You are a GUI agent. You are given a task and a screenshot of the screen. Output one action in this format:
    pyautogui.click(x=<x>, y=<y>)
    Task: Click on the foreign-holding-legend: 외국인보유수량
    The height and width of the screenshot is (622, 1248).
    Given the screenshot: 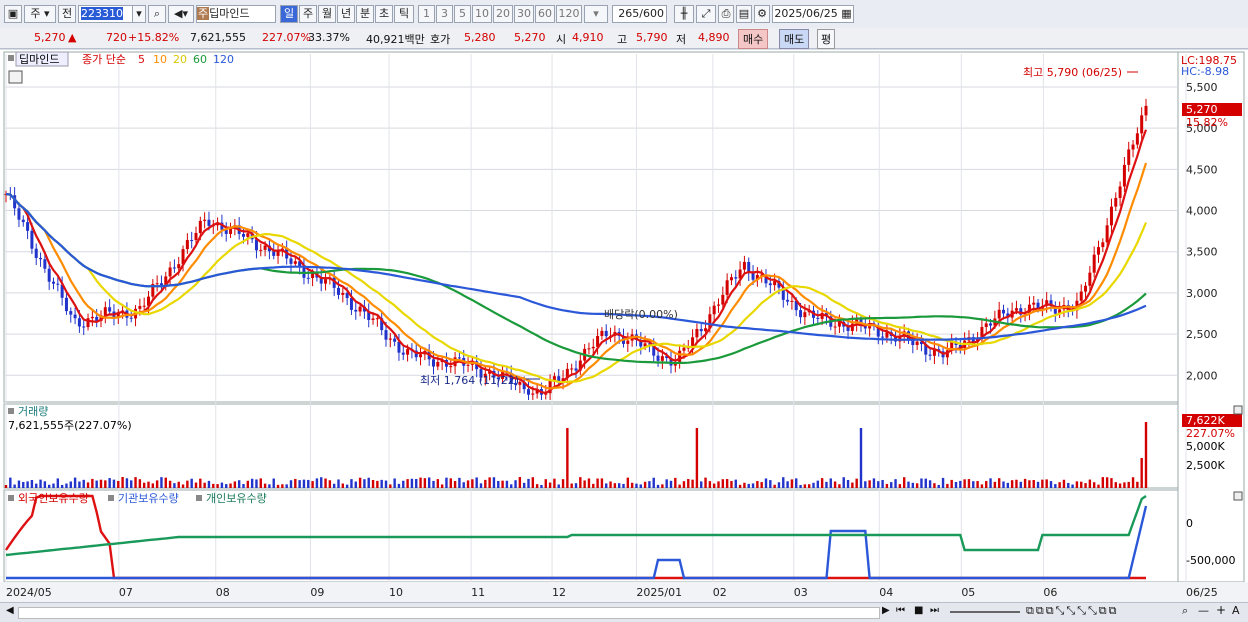 What is the action you would take?
    pyautogui.click(x=53, y=498)
    